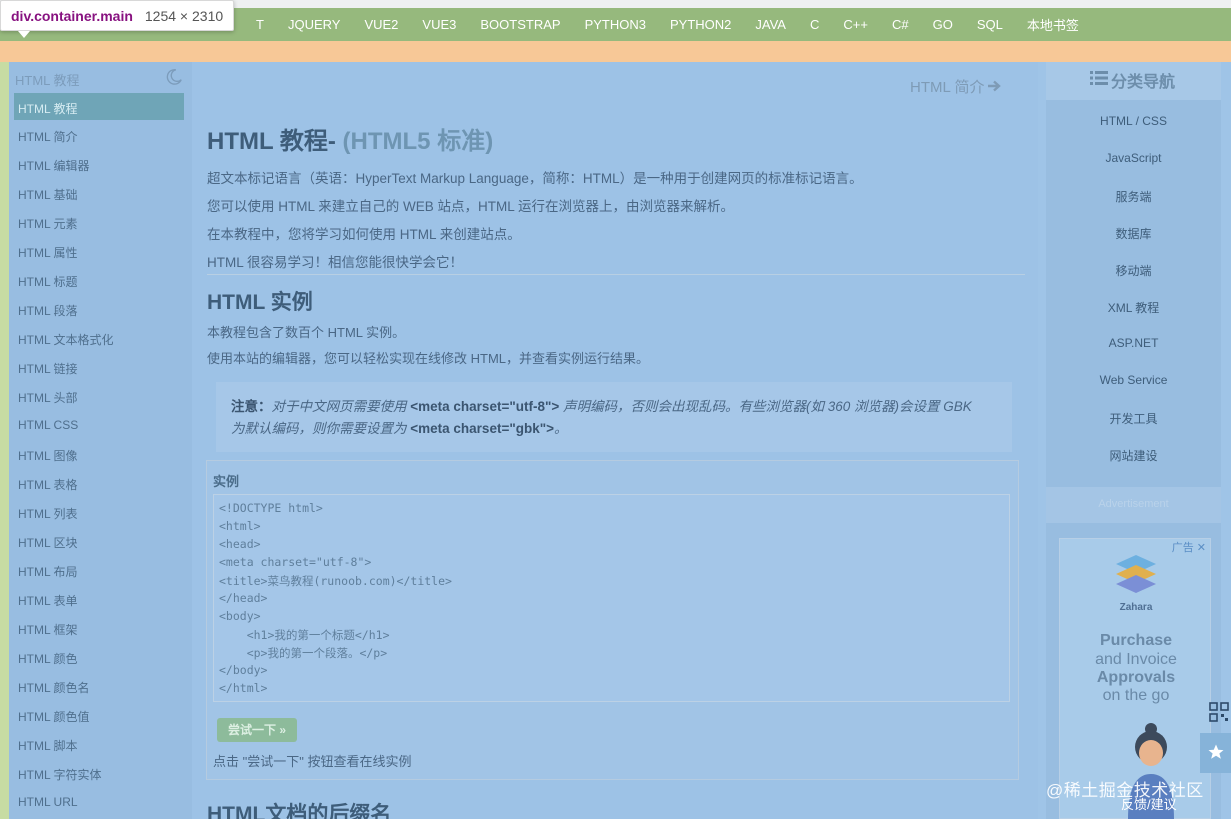 The width and height of the screenshot is (1231, 819). I want to click on devtools-dimensions: 1254 × 2310, so click(184, 15).